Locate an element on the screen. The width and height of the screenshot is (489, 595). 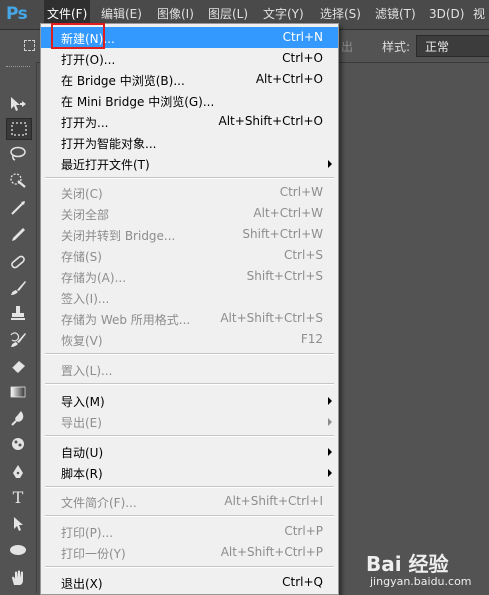
watermark-url: jingyan.baidu.com is located at coordinates (421, 581).